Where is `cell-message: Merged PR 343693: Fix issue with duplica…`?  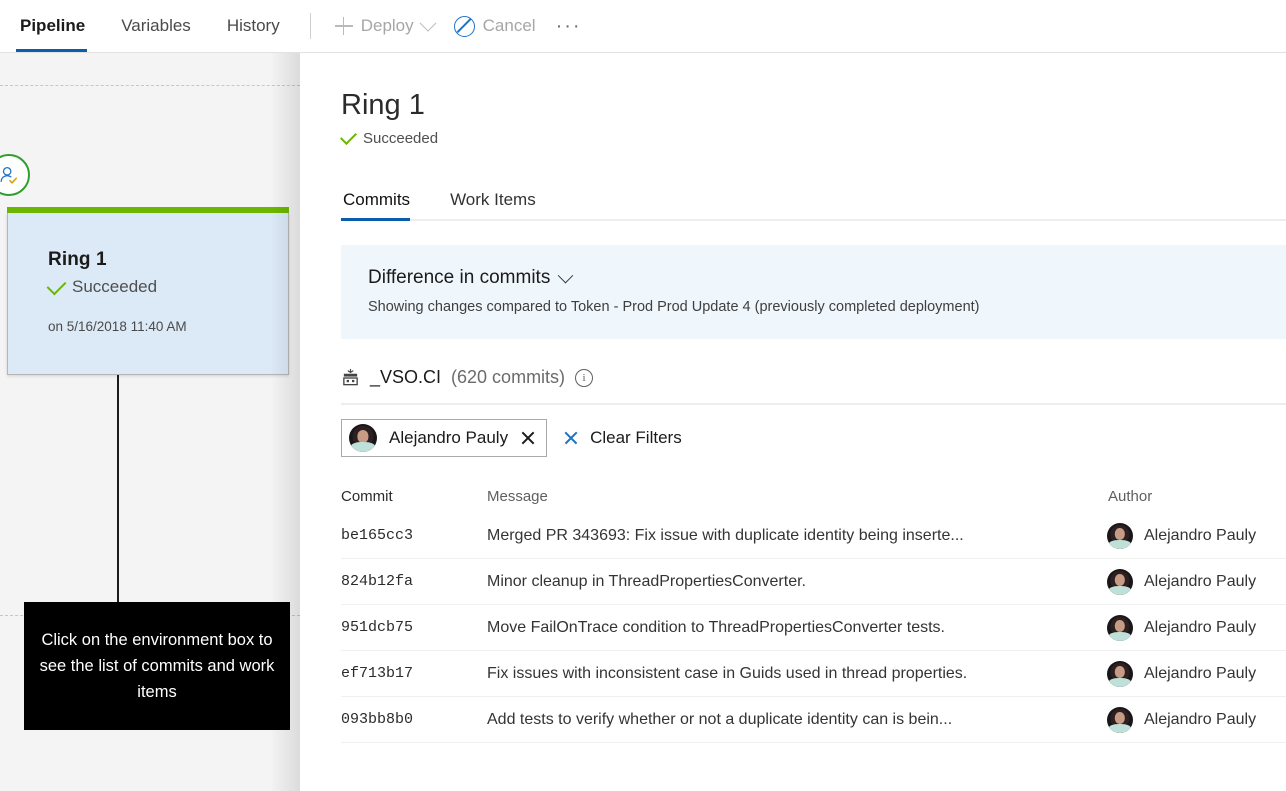 cell-message: Merged PR 343693: Fix issue with duplica… is located at coordinates (725, 535).